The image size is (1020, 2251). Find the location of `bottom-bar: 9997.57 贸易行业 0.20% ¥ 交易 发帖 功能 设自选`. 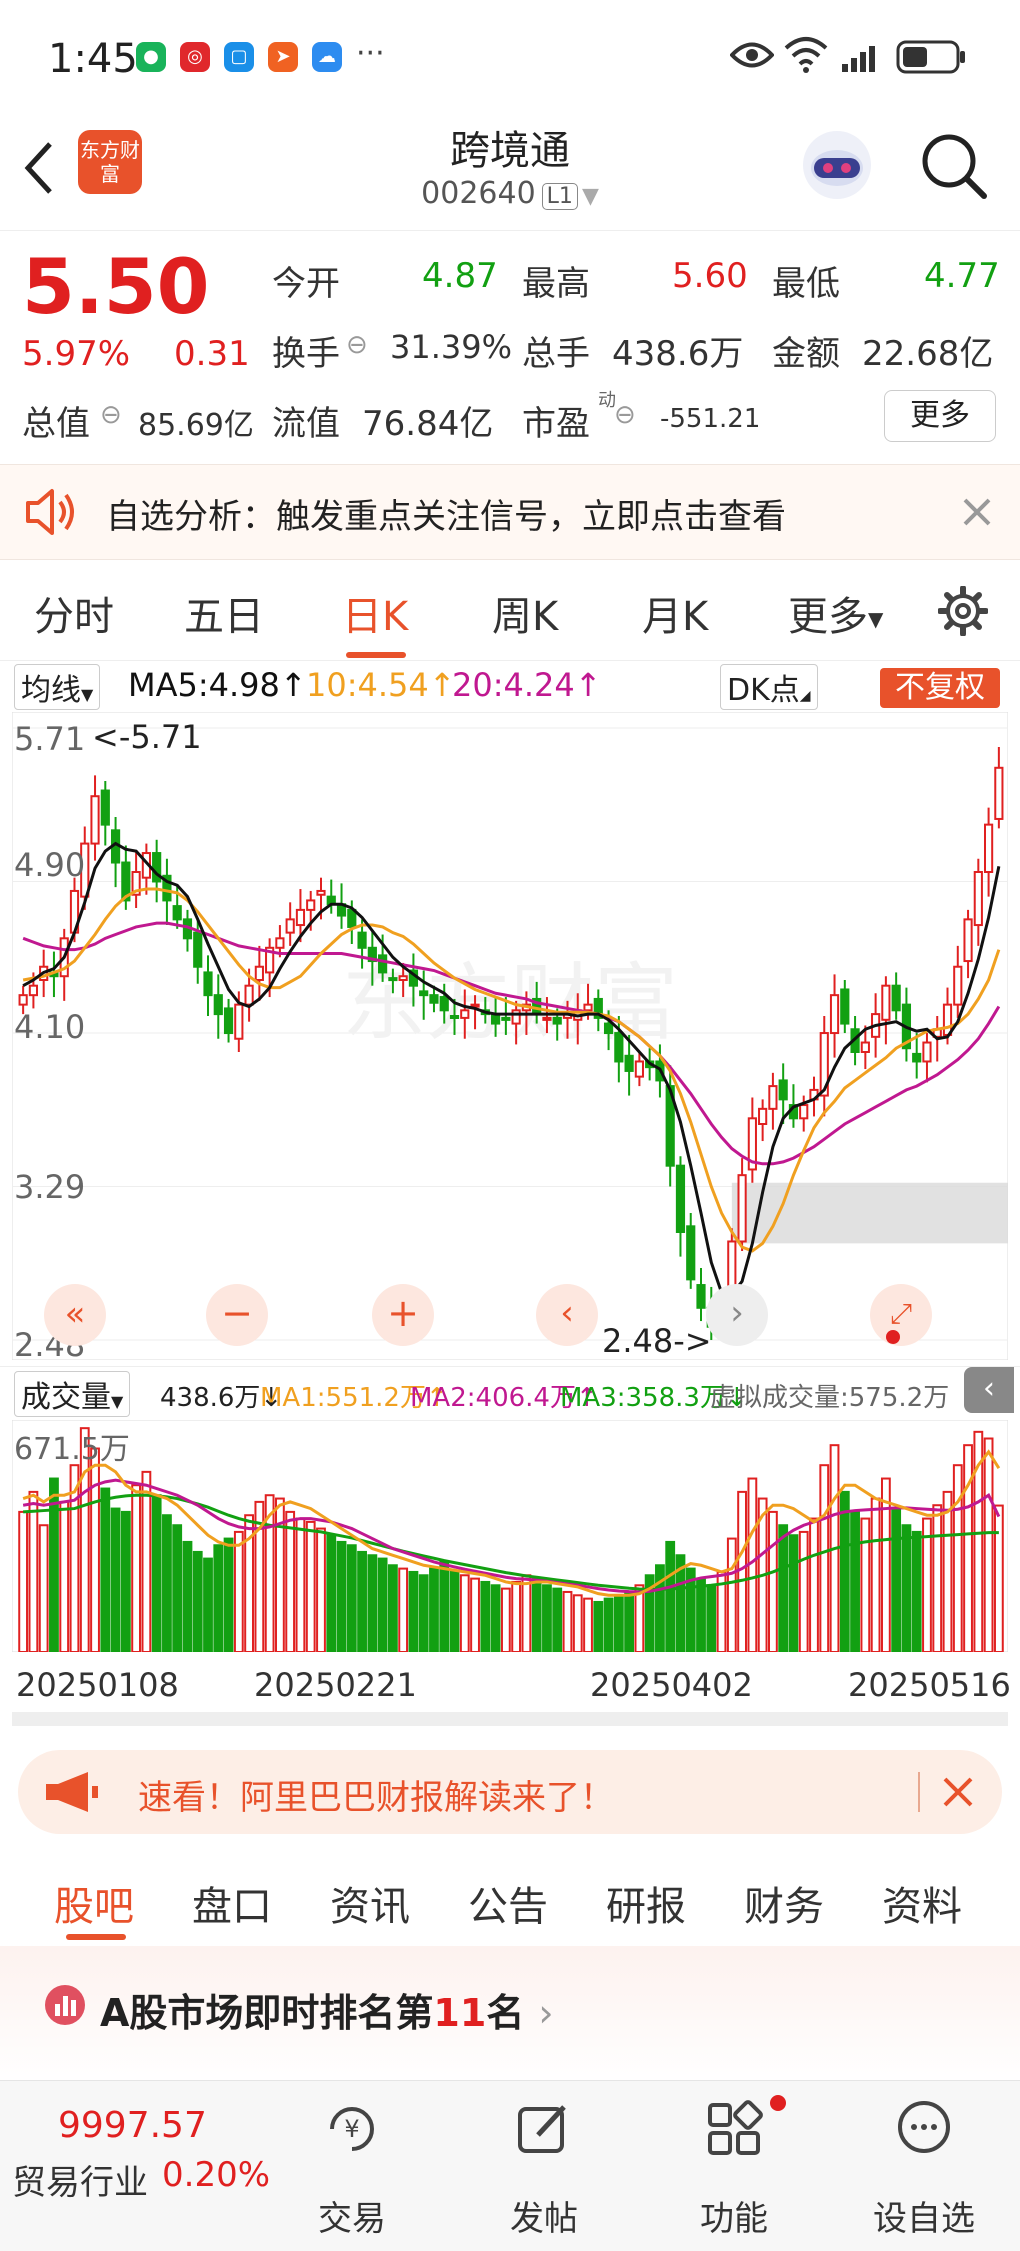

bottom-bar: 9997.57 贸易行业 0.20% ¥ 交易 发帖 功能 设自选 is located at coordinates (510, 2165).